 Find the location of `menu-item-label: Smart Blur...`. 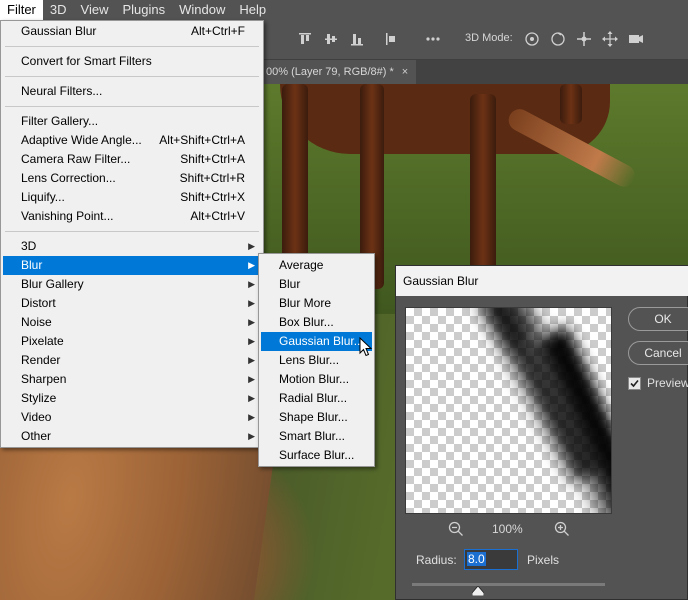

menu-item-label: Smart Blur... is located at coordinates (312, 436).